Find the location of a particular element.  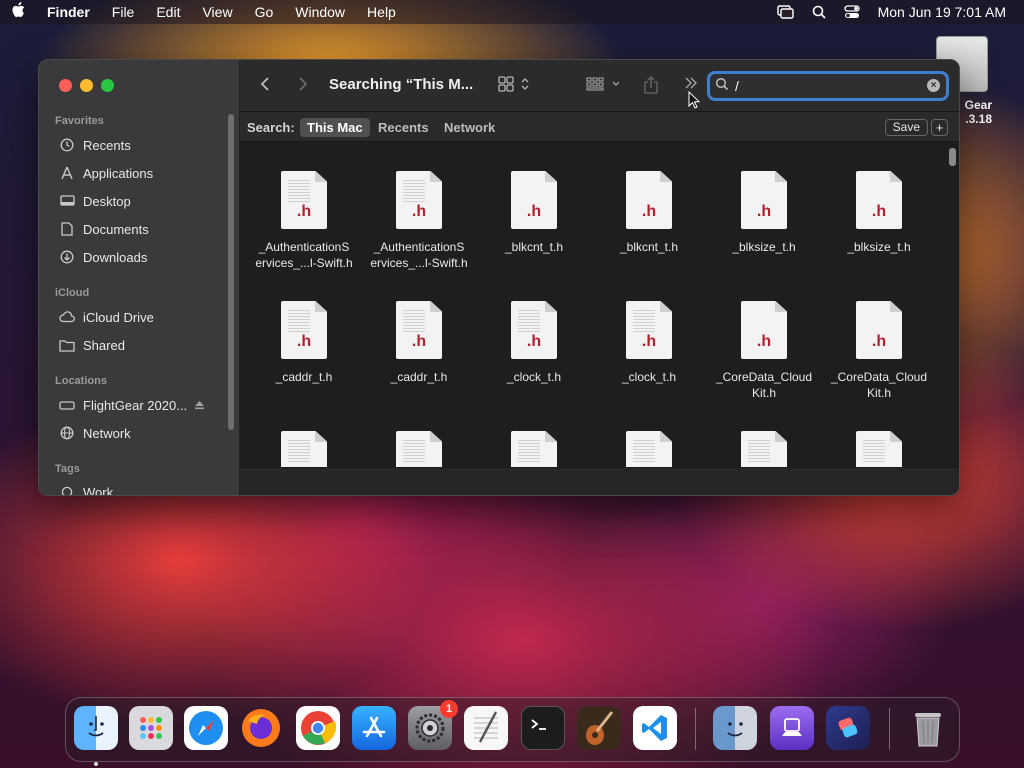

garageband-icon is located at coordinates (599, 728).